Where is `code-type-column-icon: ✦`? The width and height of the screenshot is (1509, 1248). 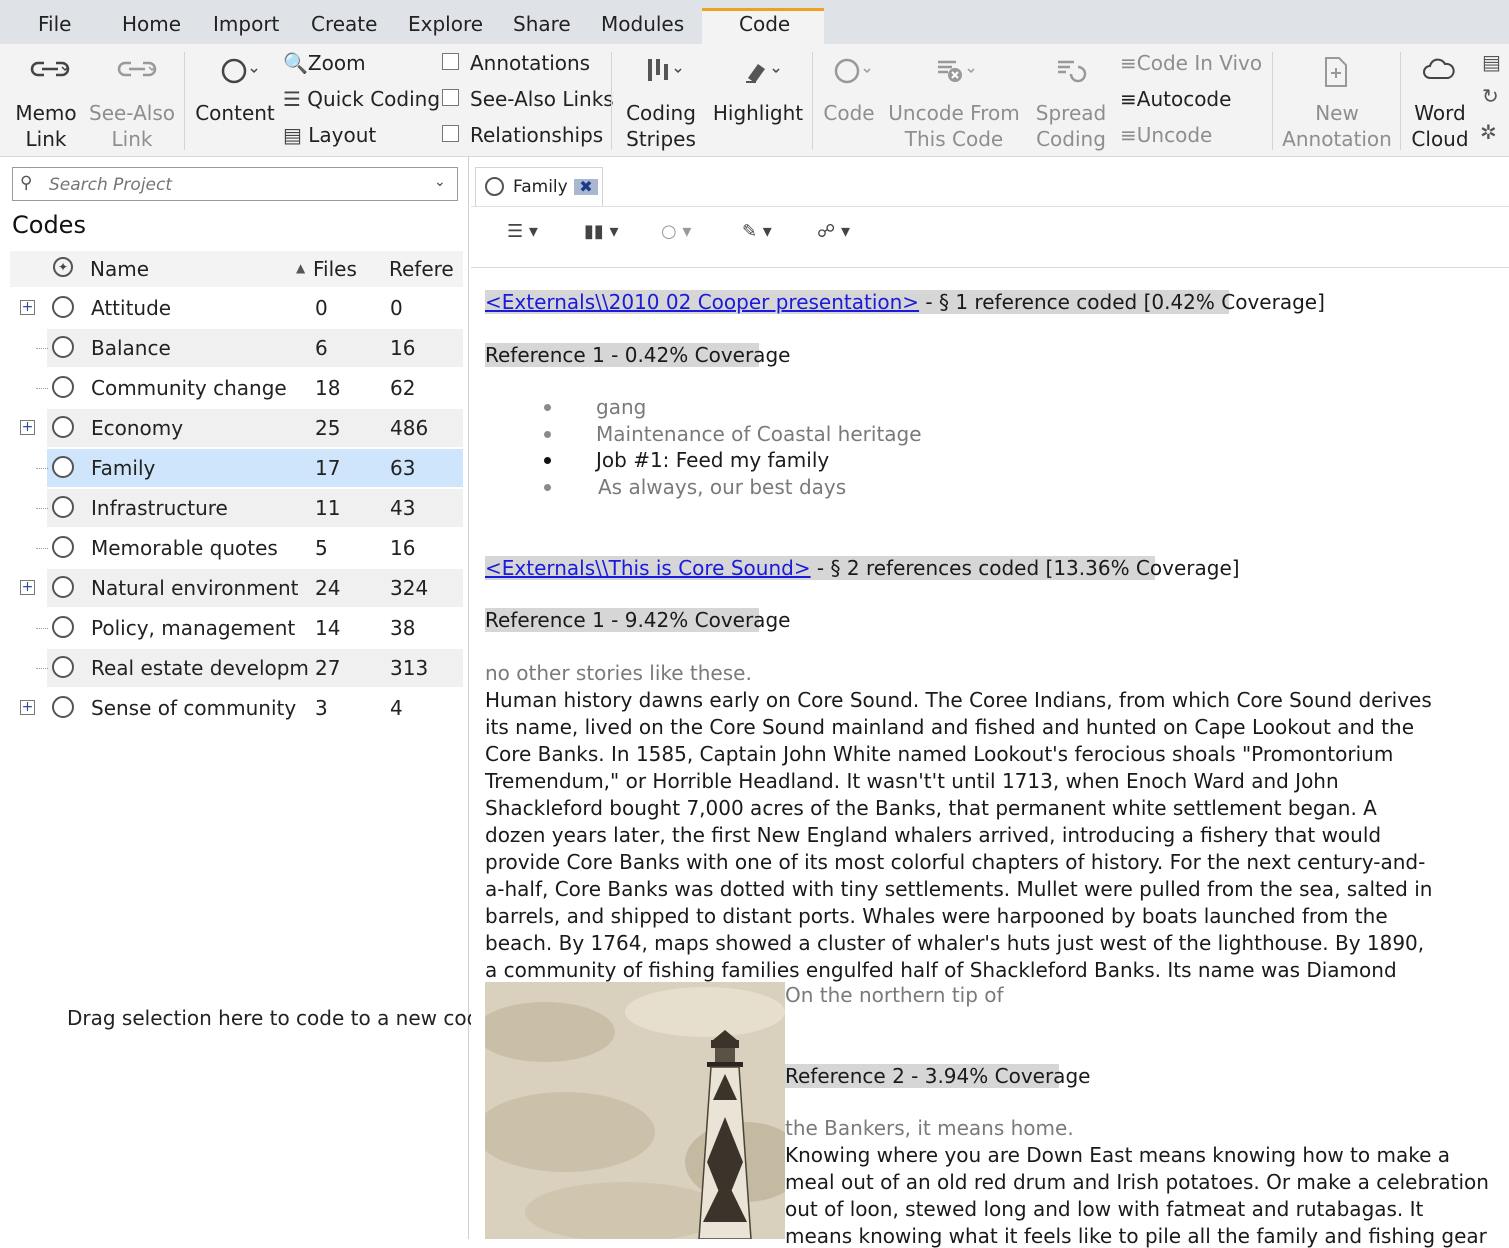
code-type-column-icon: ✦ is located at coordinates (63, 267).